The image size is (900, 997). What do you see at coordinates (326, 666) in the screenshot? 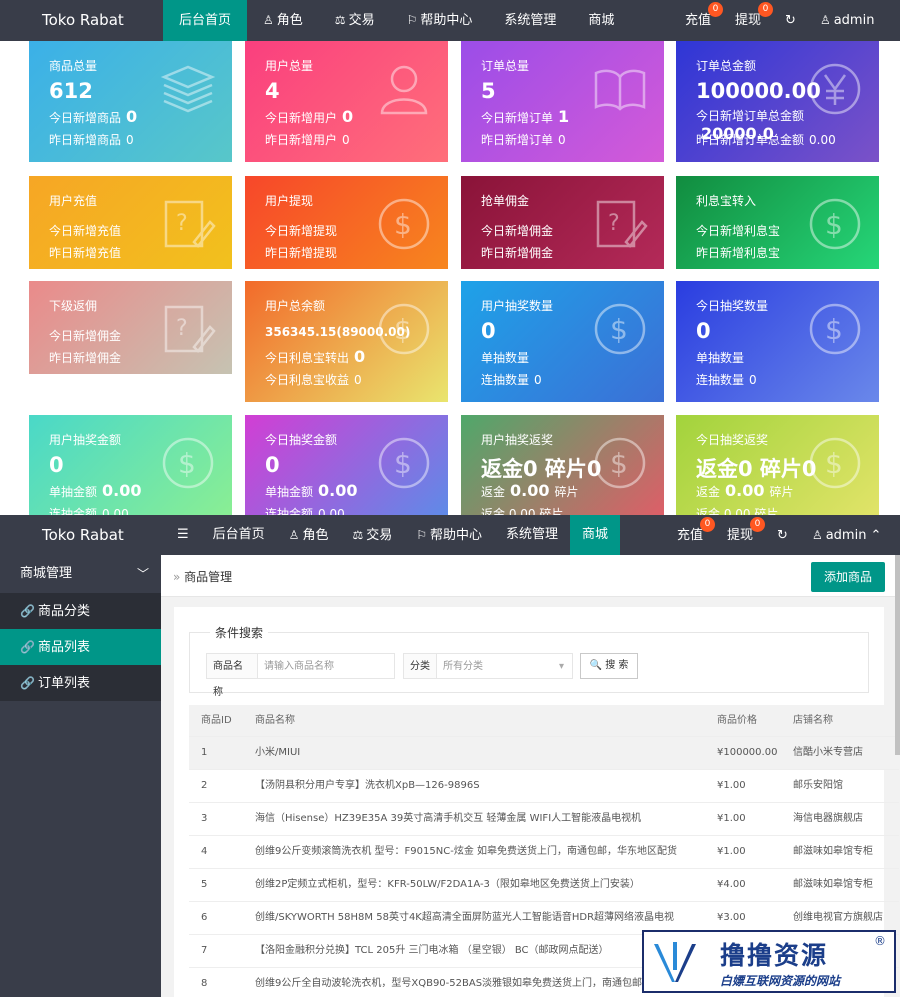
I see `name-input: 请输入商品名称` at bounding box center [326, 666].